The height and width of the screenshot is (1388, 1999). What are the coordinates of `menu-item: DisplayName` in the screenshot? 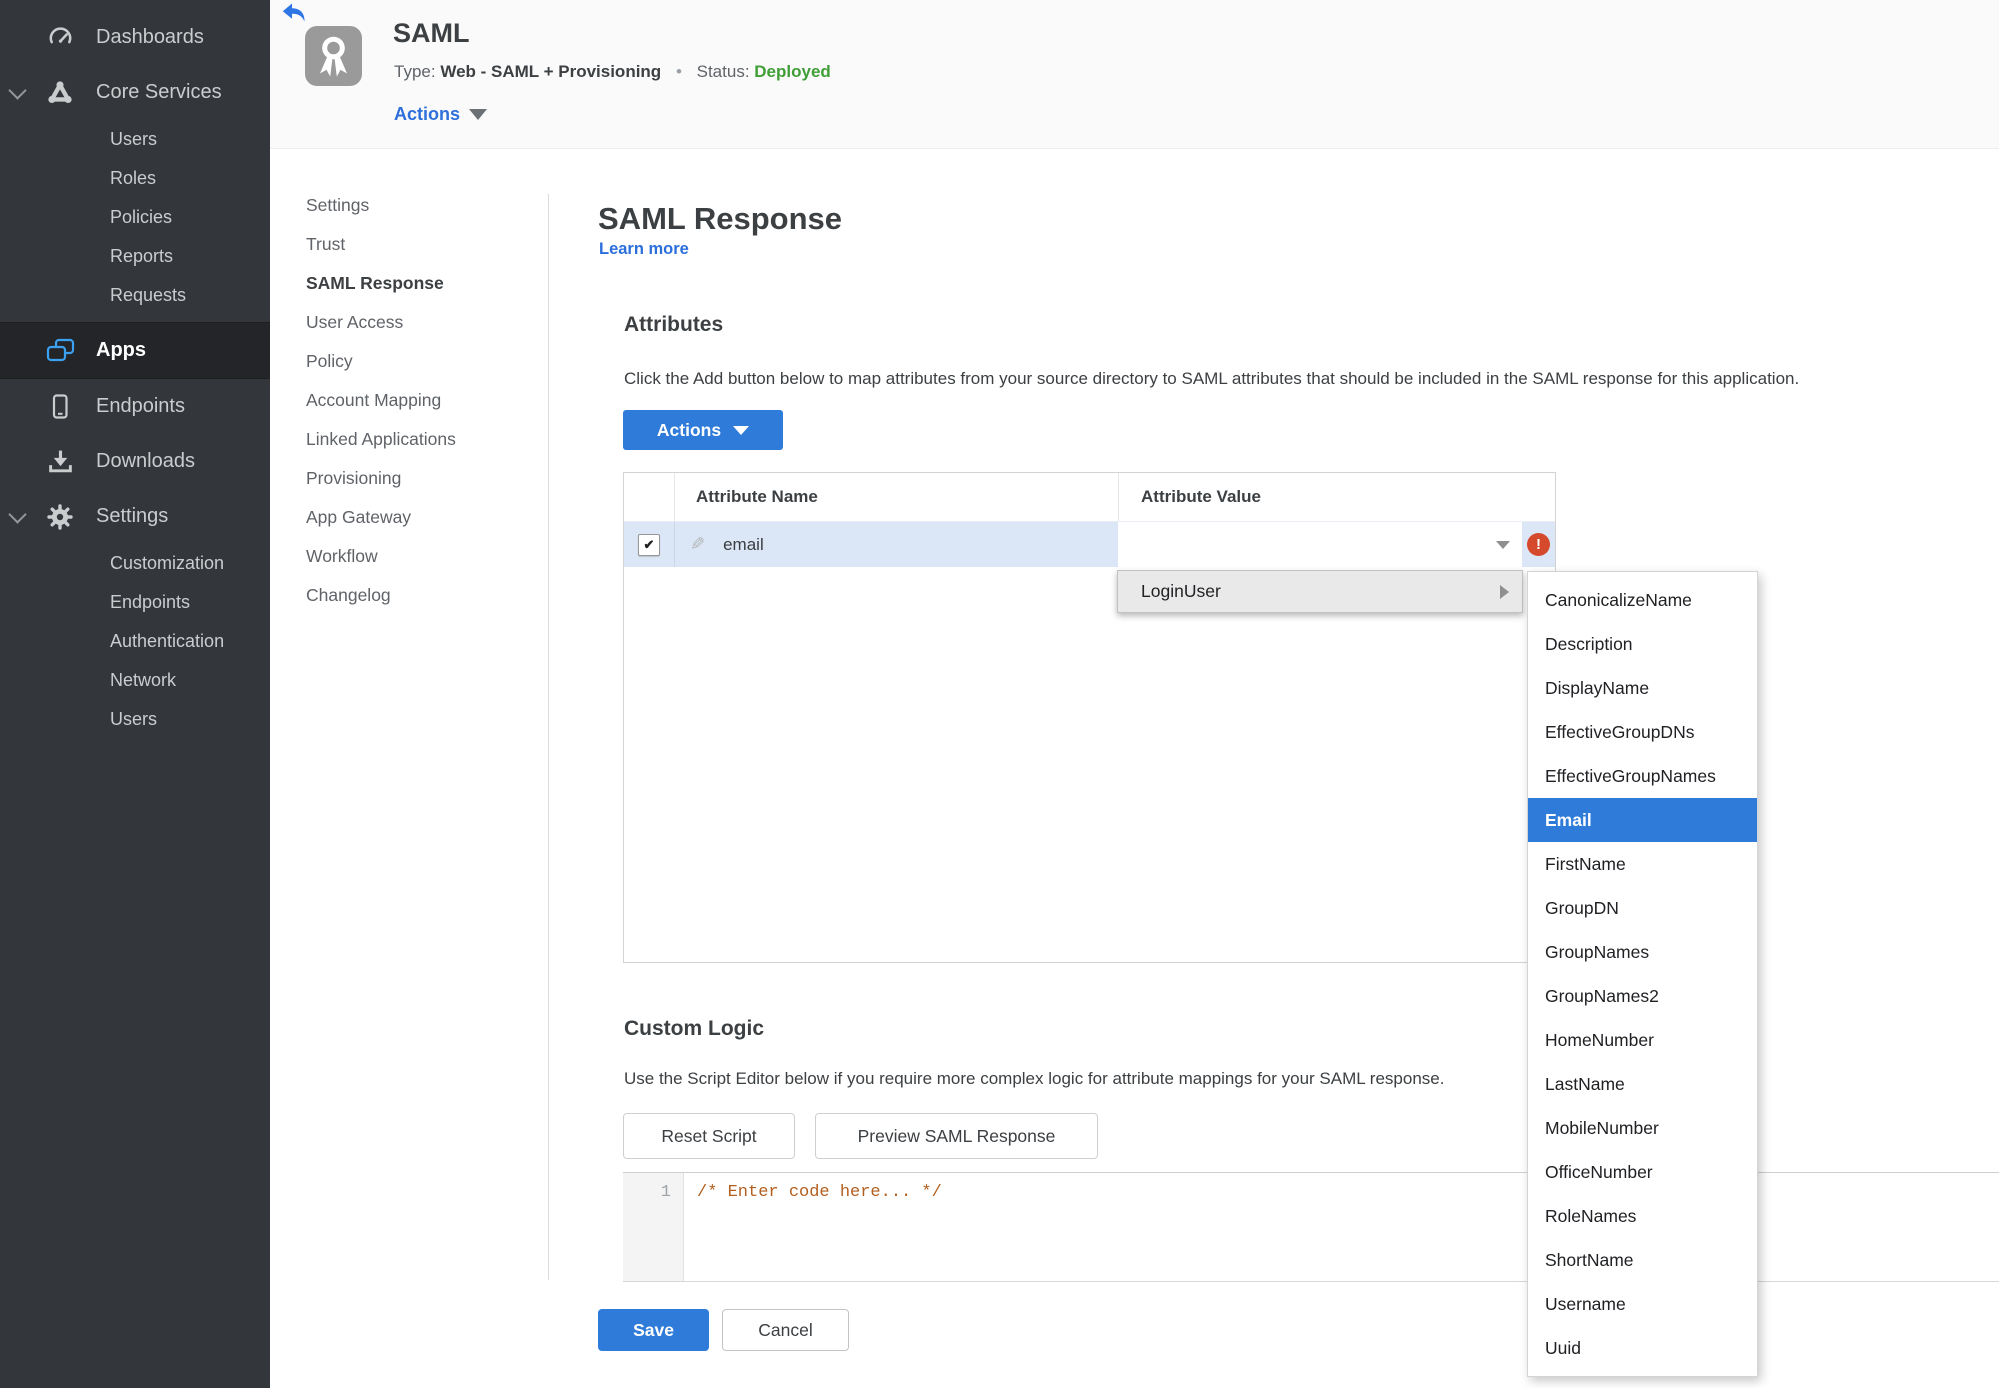 It's located at (1642, 688).